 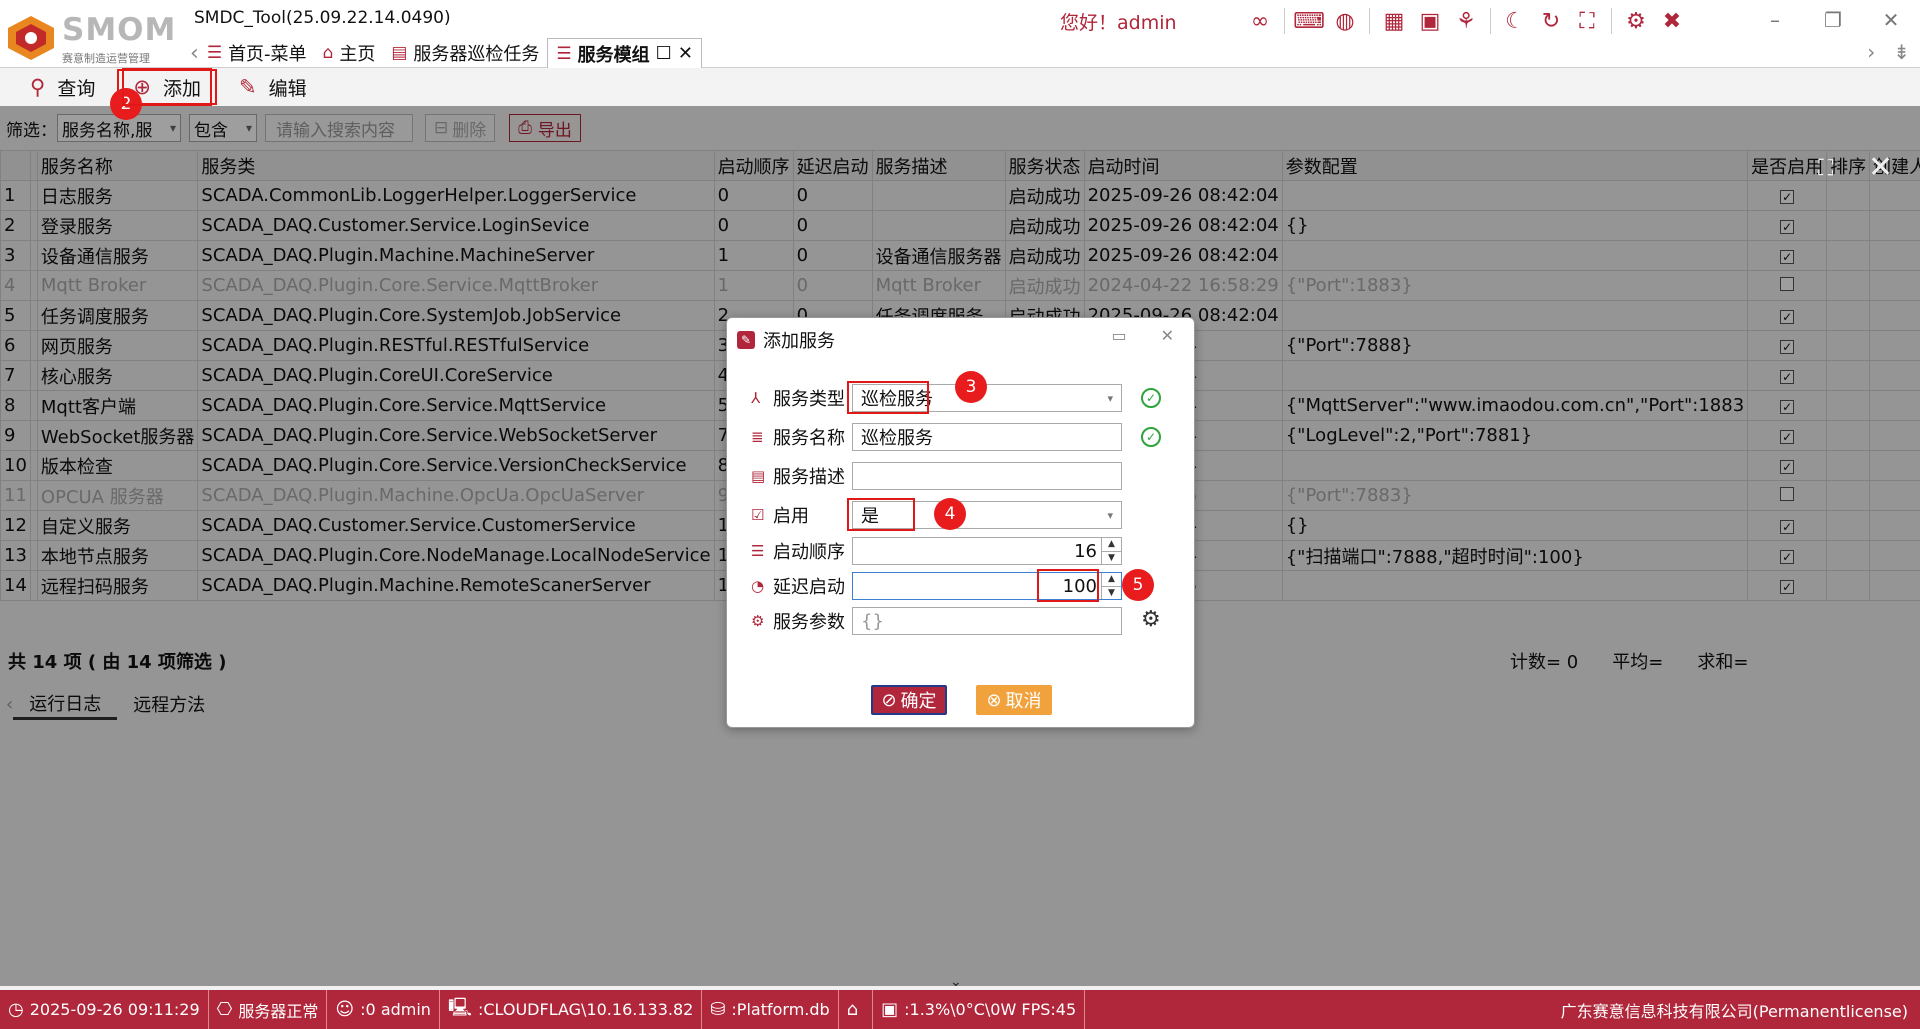 I want to click on step-badge: 4, so click(x=950, y=514).